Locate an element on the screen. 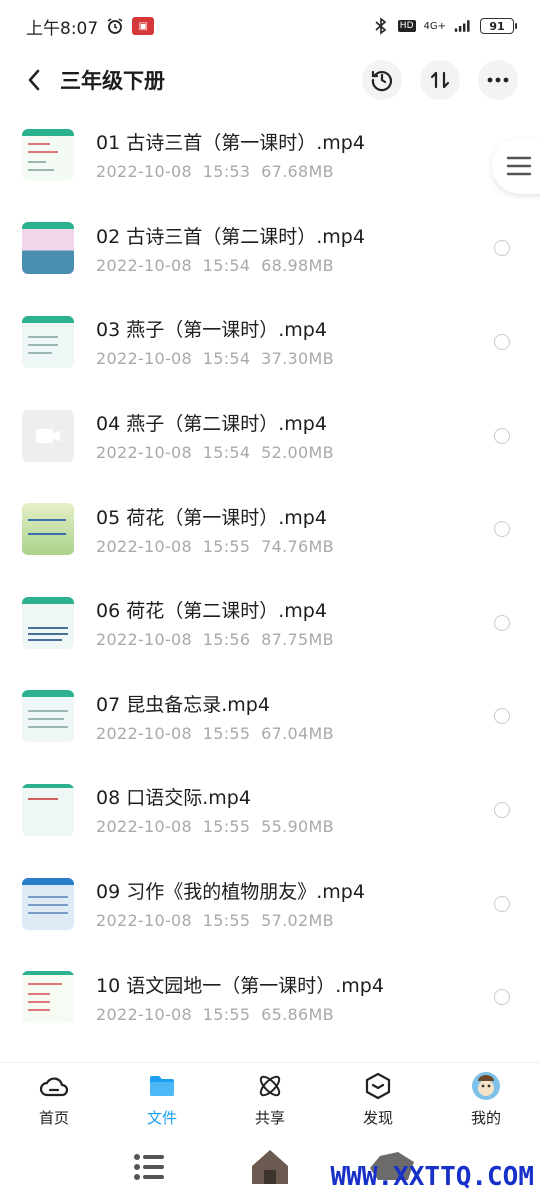 Image resolution: width=540 pixels, height=1200 pixels. alarm-icon is located at coordinates (115, 26).